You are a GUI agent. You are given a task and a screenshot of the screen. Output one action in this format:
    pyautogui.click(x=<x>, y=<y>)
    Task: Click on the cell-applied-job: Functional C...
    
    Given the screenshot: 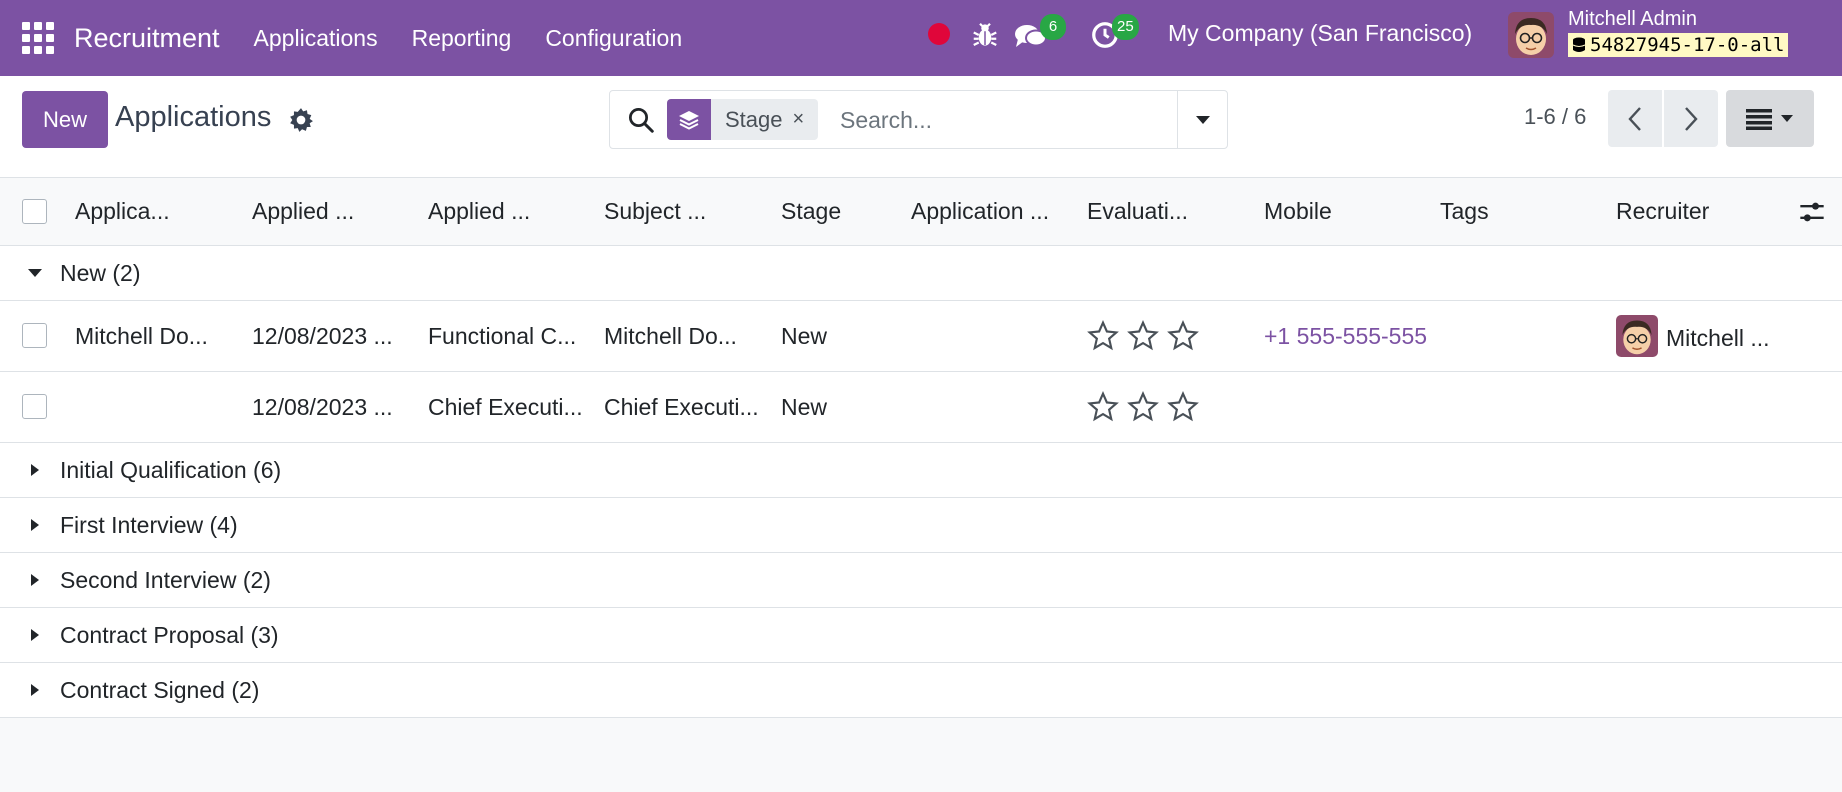 What is the action you would take?
    pyautogui.click(x=508, y=336)
    